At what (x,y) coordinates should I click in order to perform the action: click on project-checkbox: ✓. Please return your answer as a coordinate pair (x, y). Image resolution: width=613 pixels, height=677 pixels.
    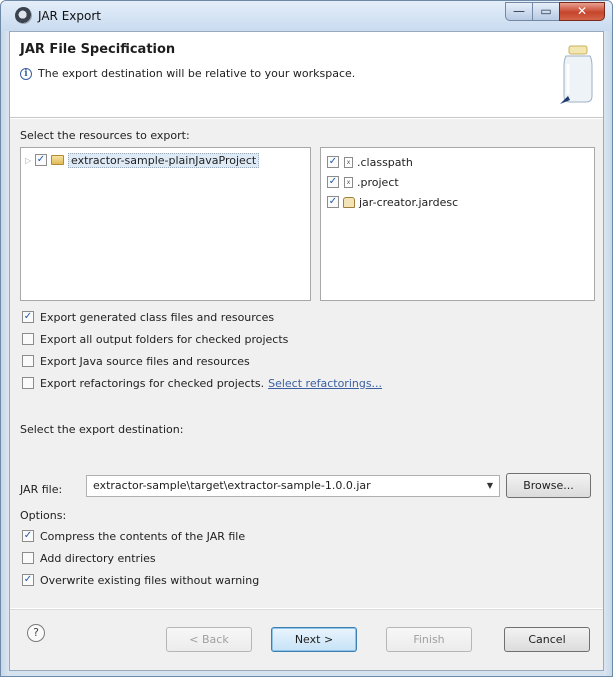
    Looking at the image, I should click on (41, 160).